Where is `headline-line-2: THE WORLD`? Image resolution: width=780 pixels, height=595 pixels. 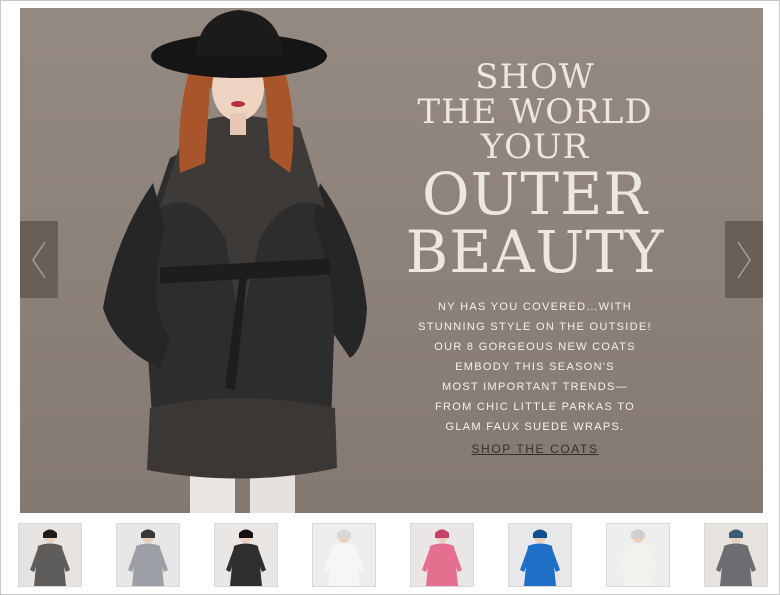
headline-line-2: THE WORLD is located at coordinates (535, 112).